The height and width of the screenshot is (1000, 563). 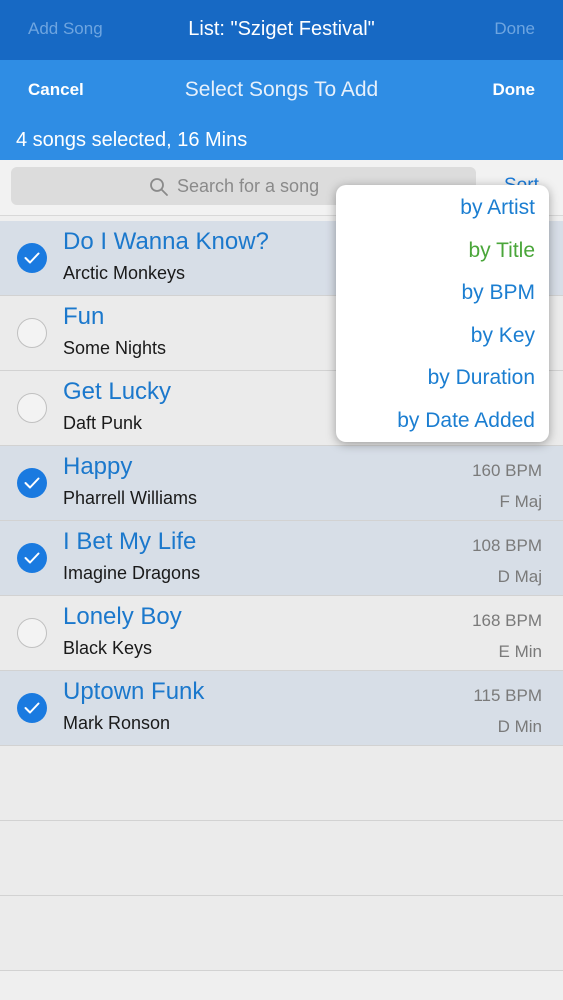 I want to click on background-nav-bar: Add Song List: "Sziget Festival" Done, so click(x=281, y=30).